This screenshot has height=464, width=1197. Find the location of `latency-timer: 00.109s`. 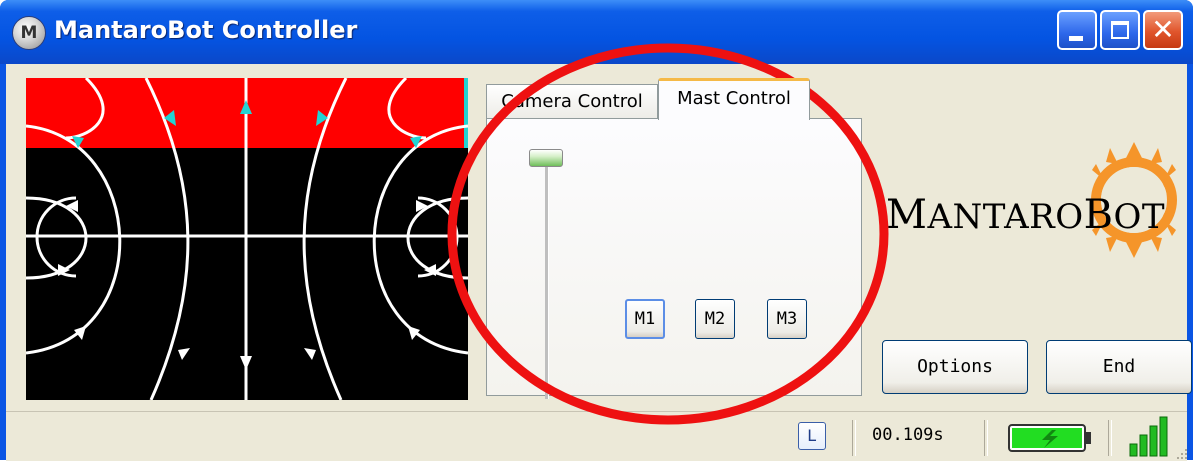

latency-timer: 00.109s is located at coordinates (908, 435).